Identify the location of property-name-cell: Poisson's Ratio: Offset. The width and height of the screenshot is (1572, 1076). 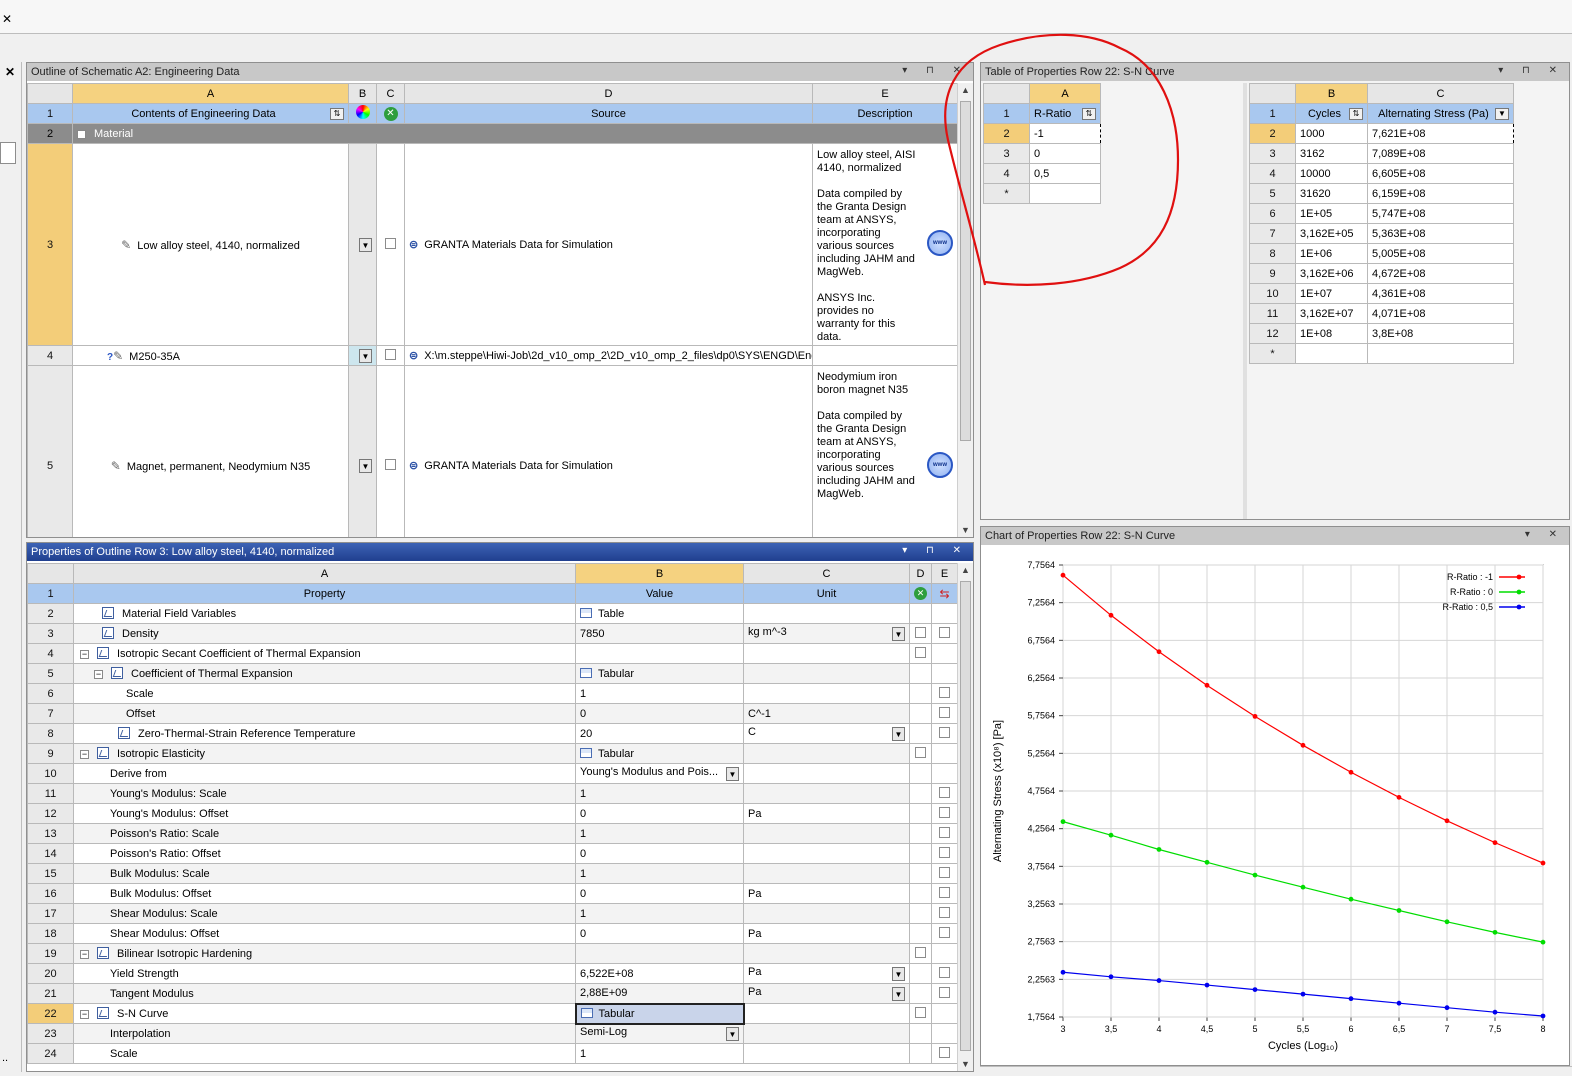
(324, 853).